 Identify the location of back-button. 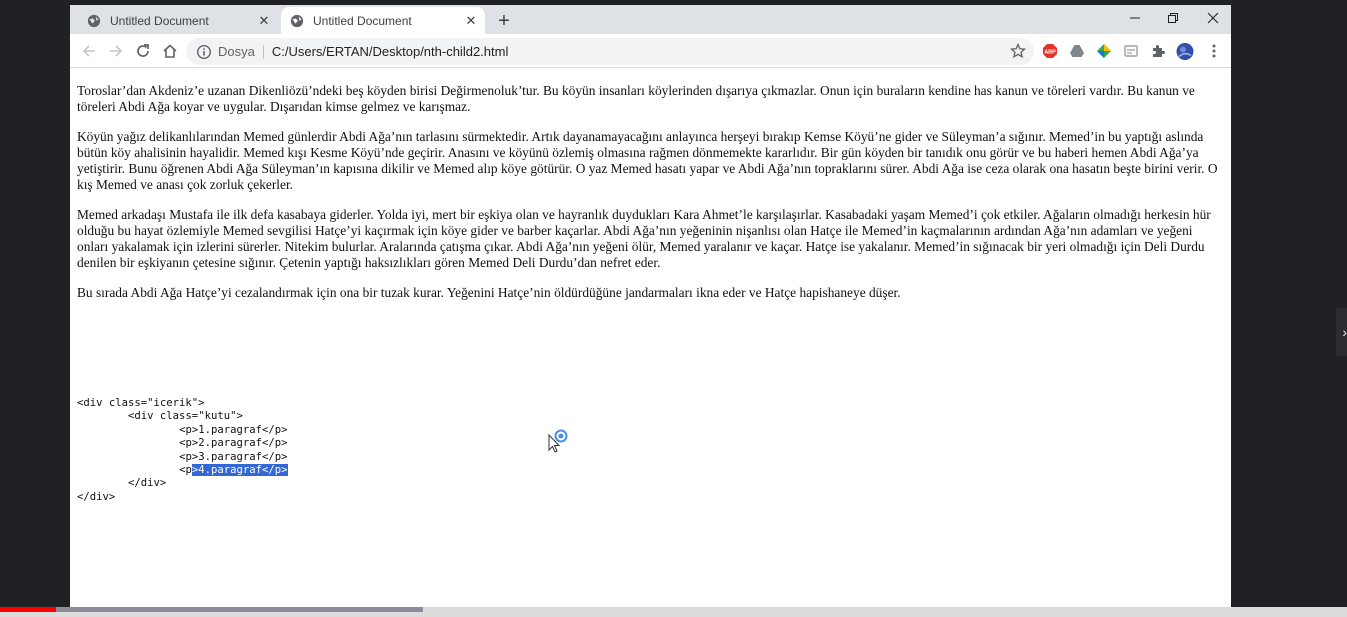
(89, 51).